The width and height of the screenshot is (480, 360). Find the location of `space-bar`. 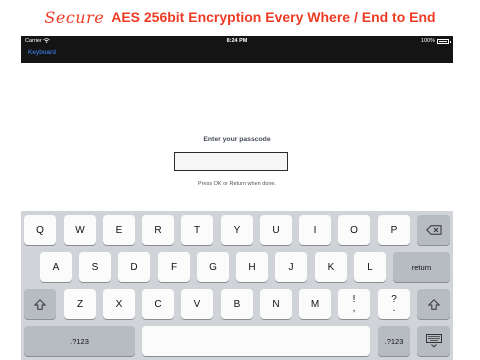

space-bar is located at coordinates (256, 341).